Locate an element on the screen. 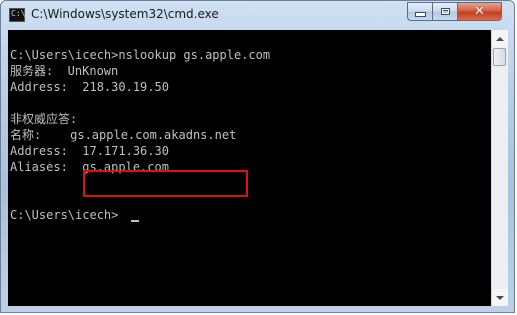 This screenshot has width=517, height=315. scroll-down-button is located at coordinates (500, 297).